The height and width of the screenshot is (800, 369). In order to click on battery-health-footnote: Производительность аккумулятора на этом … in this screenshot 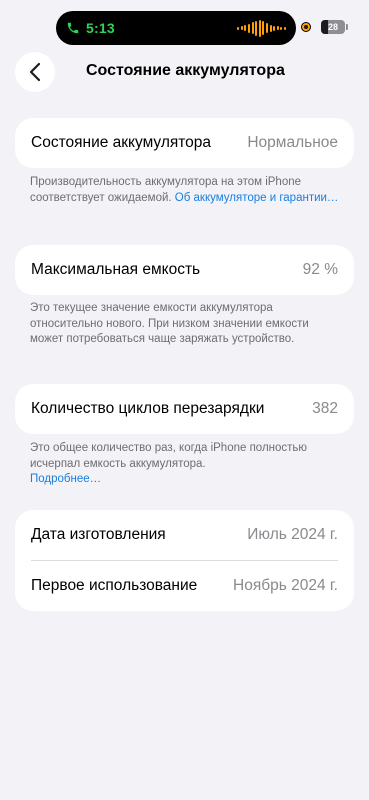, I will do `click(185, 190)`.